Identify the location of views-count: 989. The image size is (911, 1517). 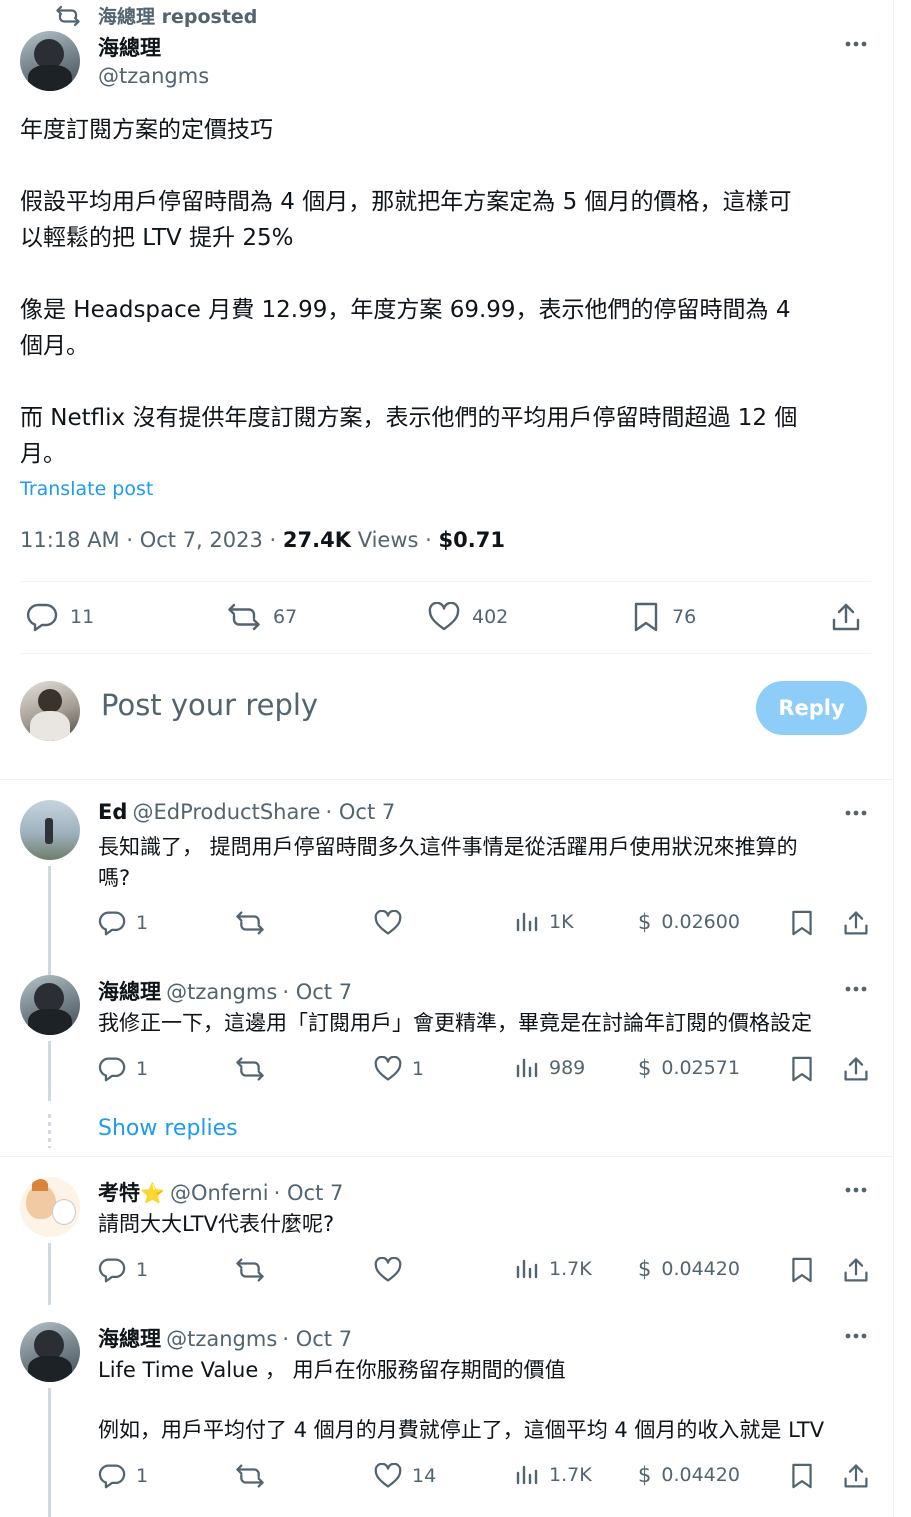
(567, 1068).